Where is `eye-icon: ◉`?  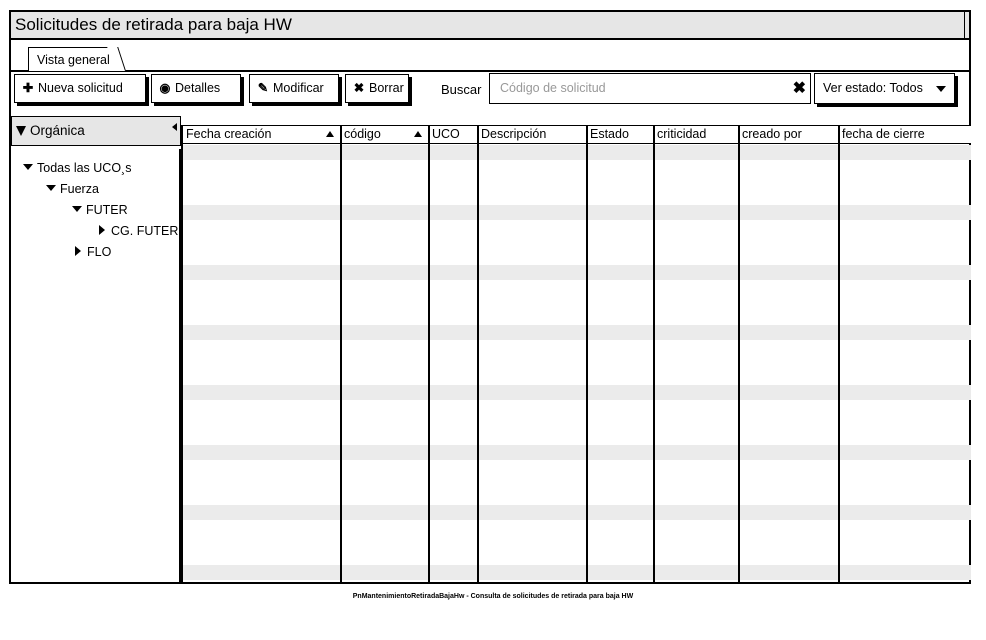
eye-icon: ◉ is located at coordinates (165, 88).